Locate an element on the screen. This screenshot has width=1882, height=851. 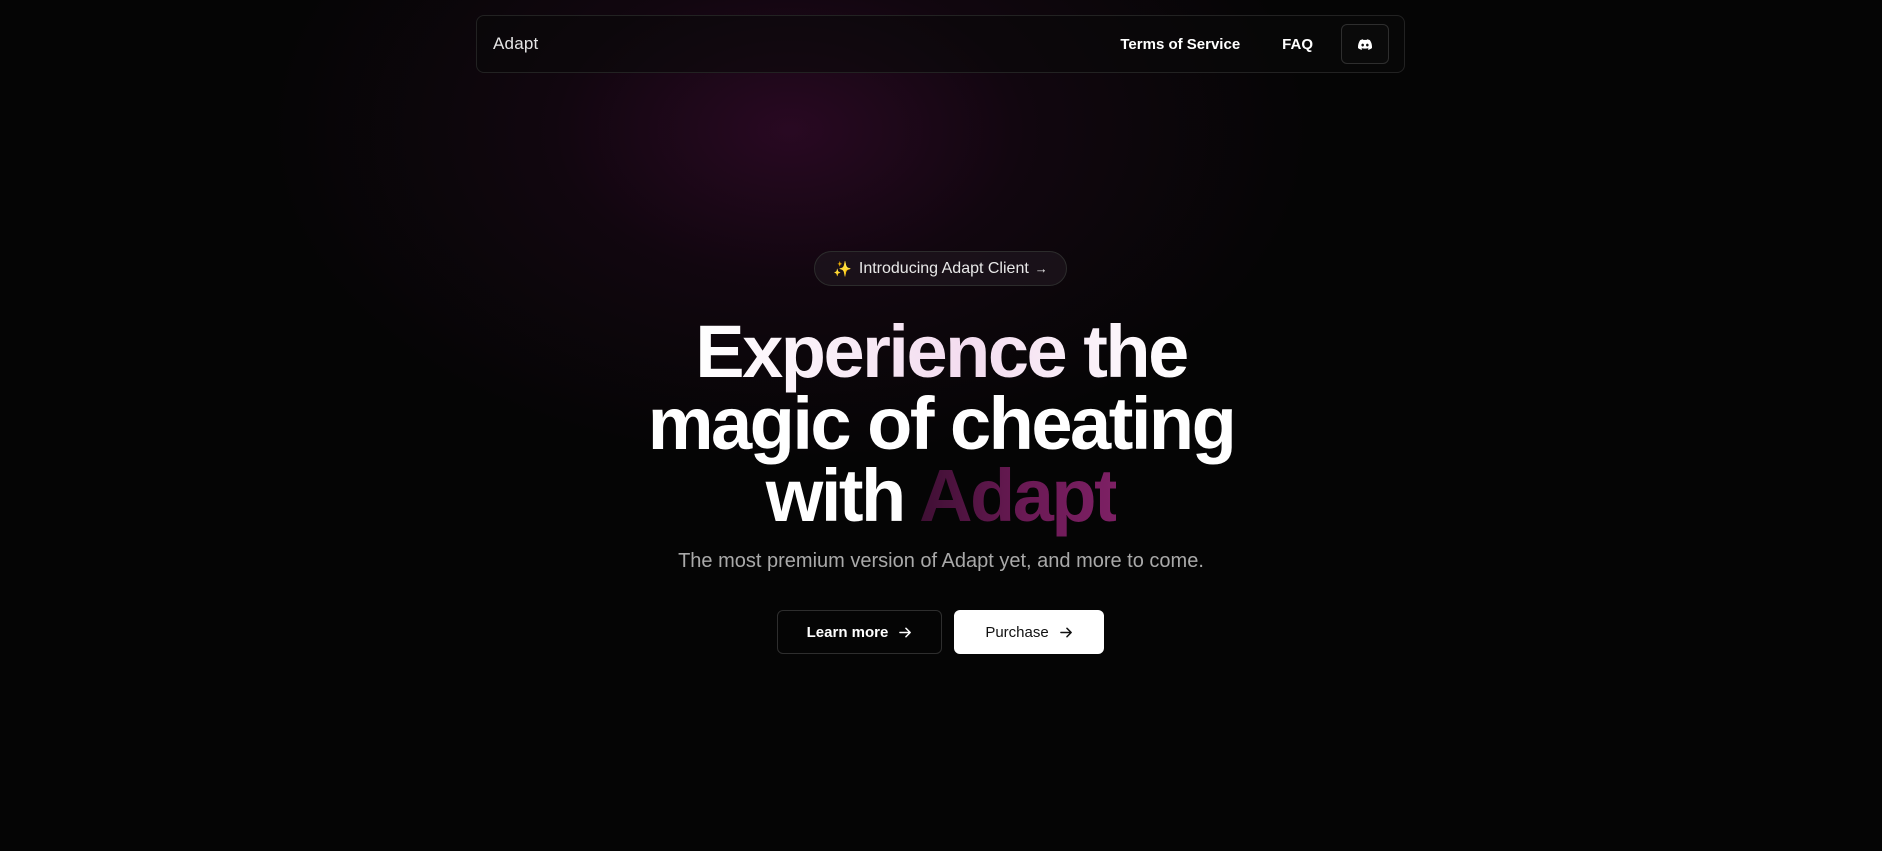
discord-icon is located at coordinates (1365, 44).